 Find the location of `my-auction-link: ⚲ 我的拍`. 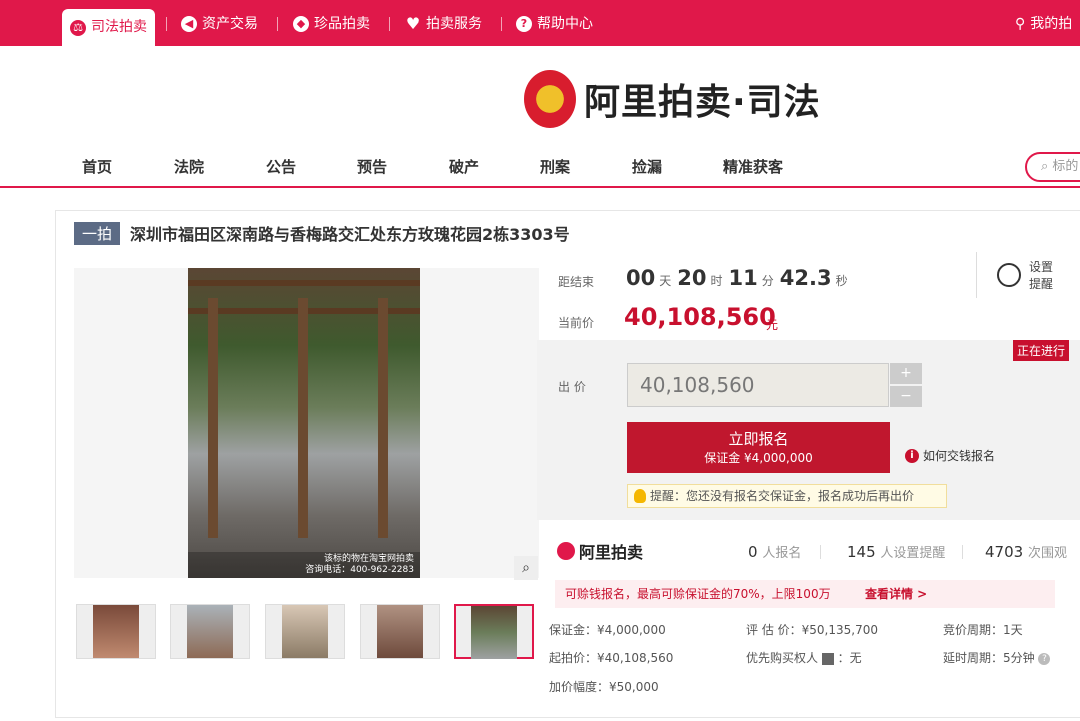

my-auction-link: ⚲ 我的拍 is located at coordinates (1043, 24).